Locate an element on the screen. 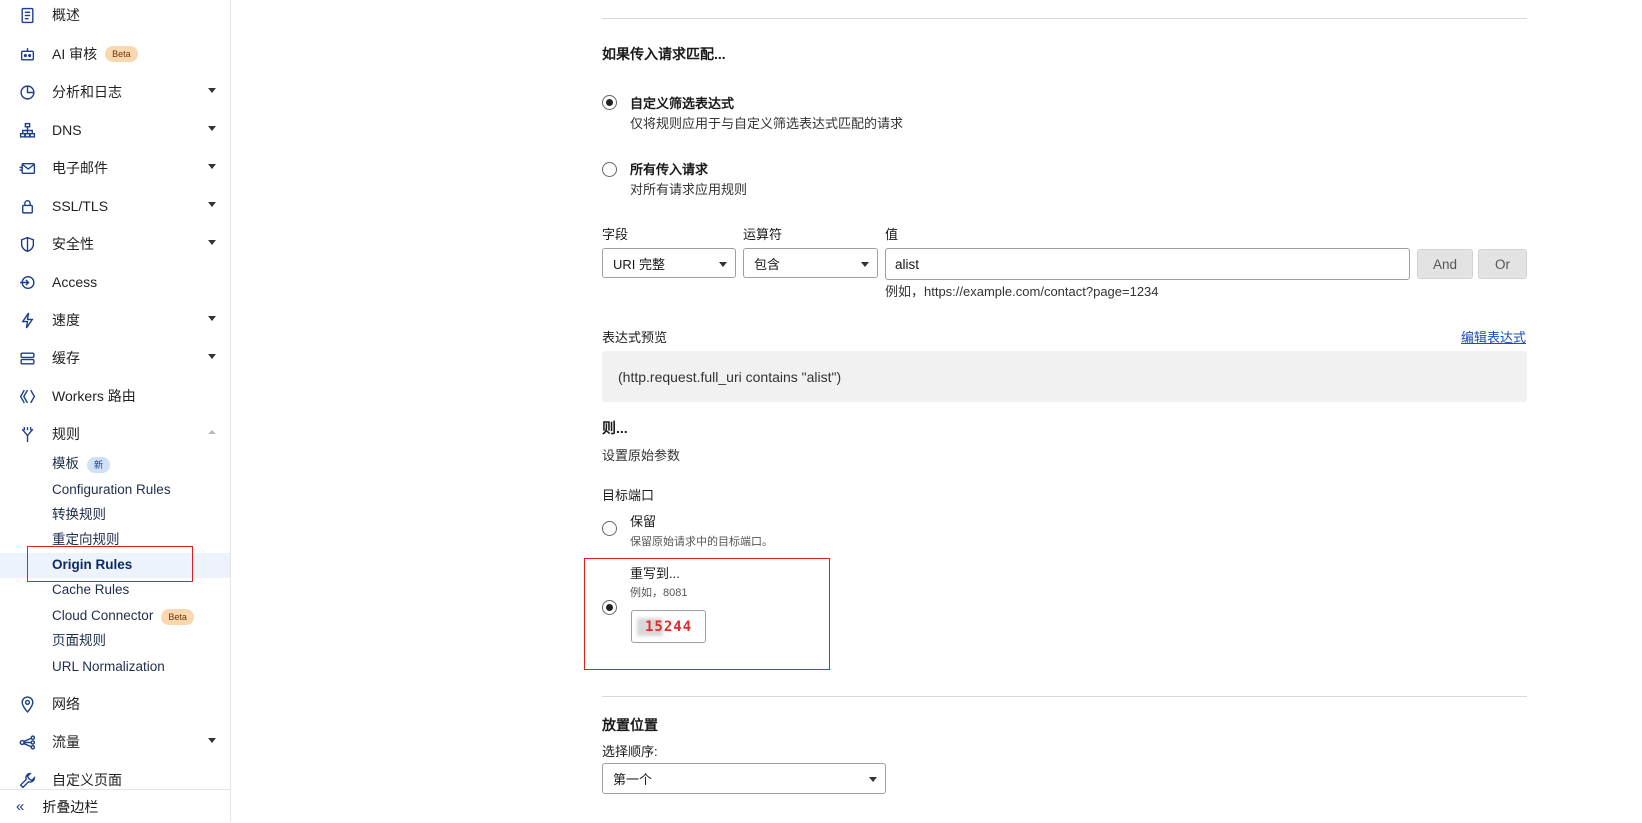  sidebar-item-label: Access is located at coordinates (75, 282).